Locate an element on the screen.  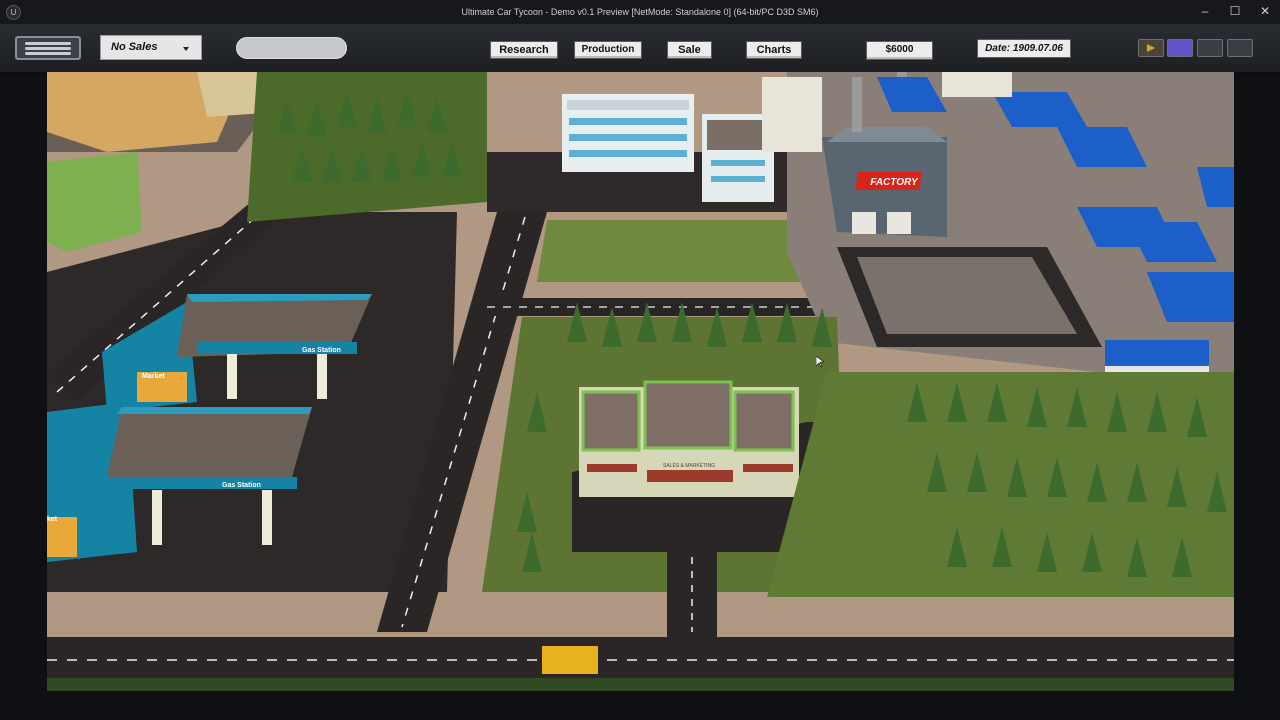
market-sign-top: Market is located at coordinates (153, 376).